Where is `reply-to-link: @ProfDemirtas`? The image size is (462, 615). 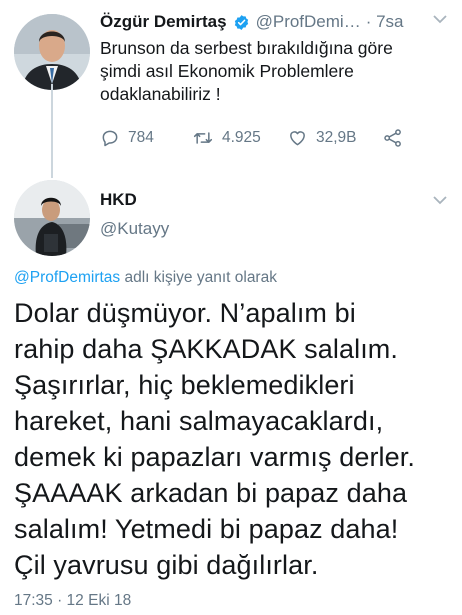
reply-to-link: @ProfDemirtas is located at coordinates (67, 277).